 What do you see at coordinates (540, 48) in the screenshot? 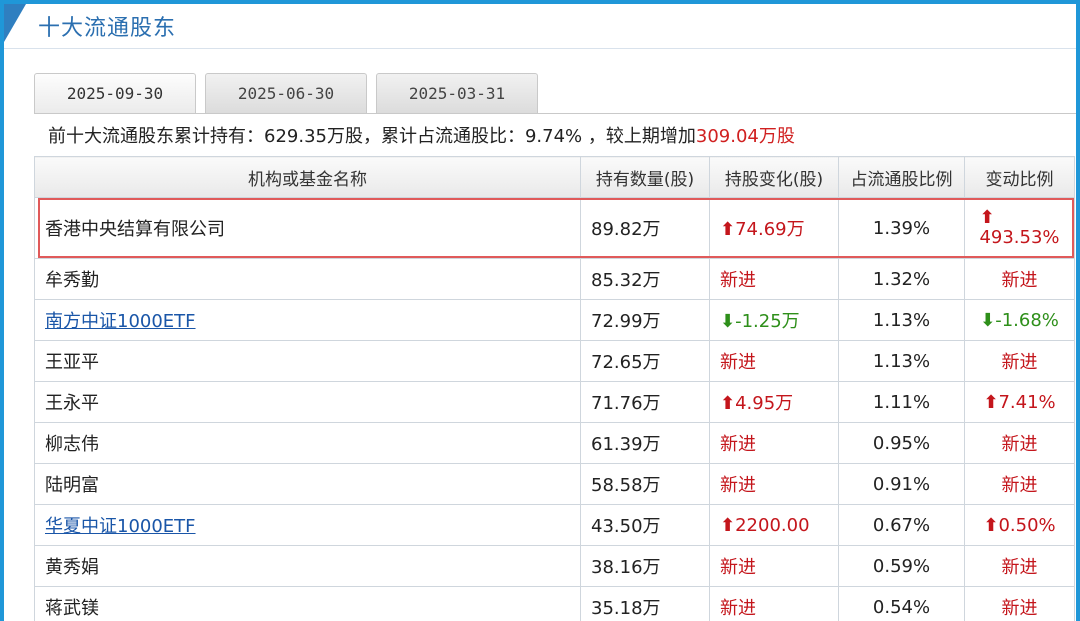
I see `title-divider` at bounding box center [540, 48].